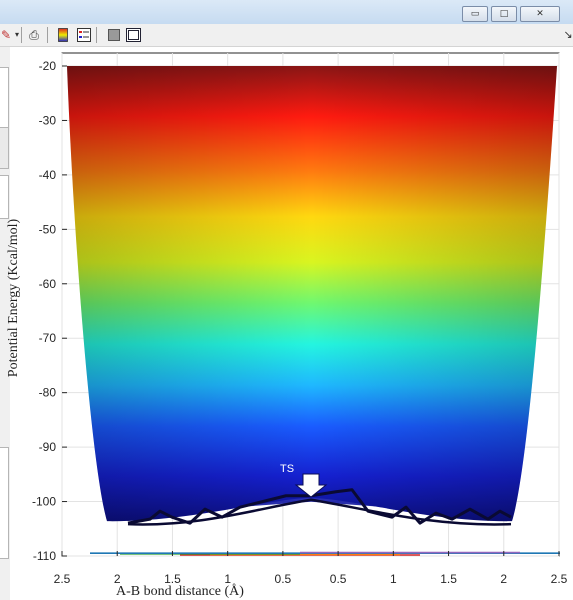 Image resolution: width=573 pixels, height=600 pixels. I want to click on y-axis-label: Potential Energy (Kcal/mol), so click(13, 298).